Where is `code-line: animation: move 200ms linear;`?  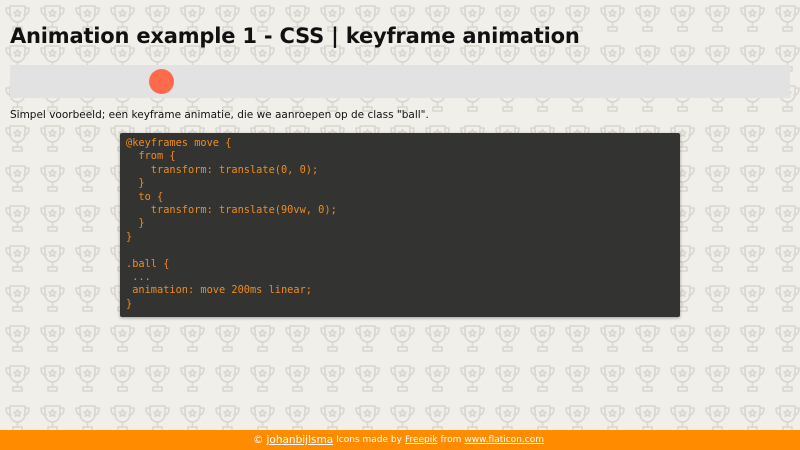
code-line: animation: move 200ms linear; is located at coordinates (219, 290).